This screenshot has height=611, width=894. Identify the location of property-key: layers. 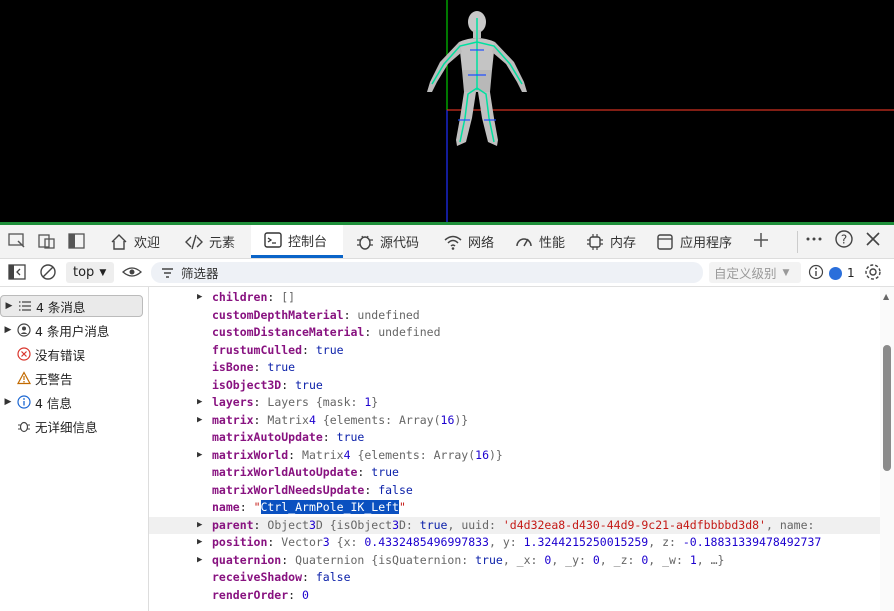
(233, 402).